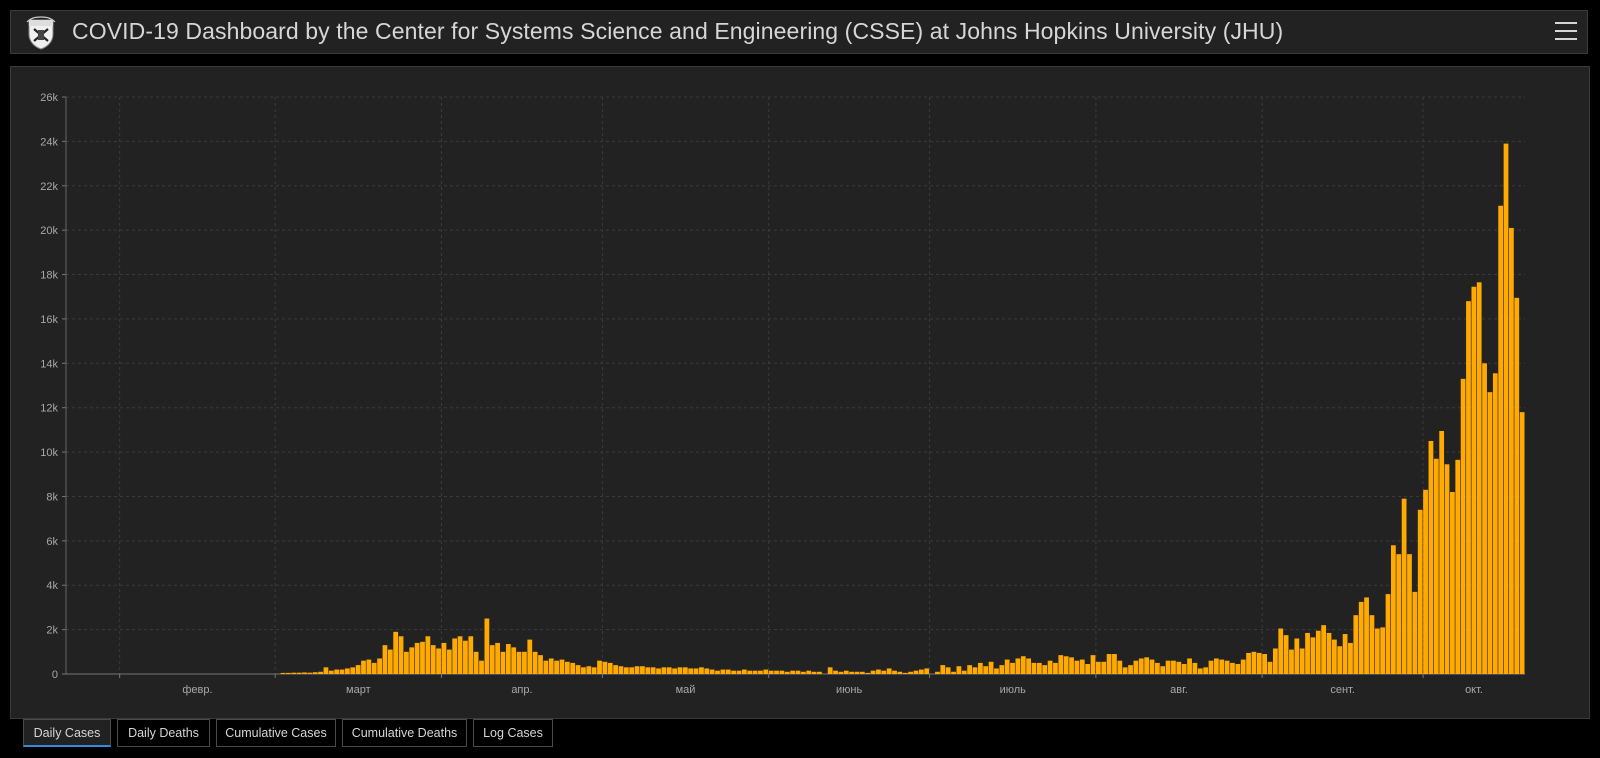 This screenshot has height=758, width=1600. What do you see at coordinates (276, 733) in the screenshot?
I see `tab-cumulative-cases: Cumulative Cases` at bounding box center [276, 733].